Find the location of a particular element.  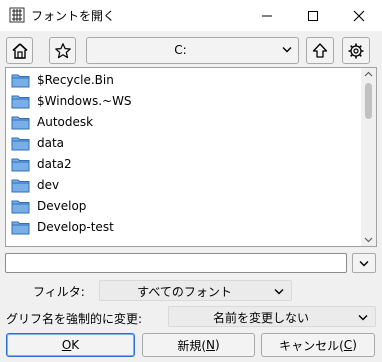

cancel-button: キャンセル(C) is located at coordinates (318, 345).